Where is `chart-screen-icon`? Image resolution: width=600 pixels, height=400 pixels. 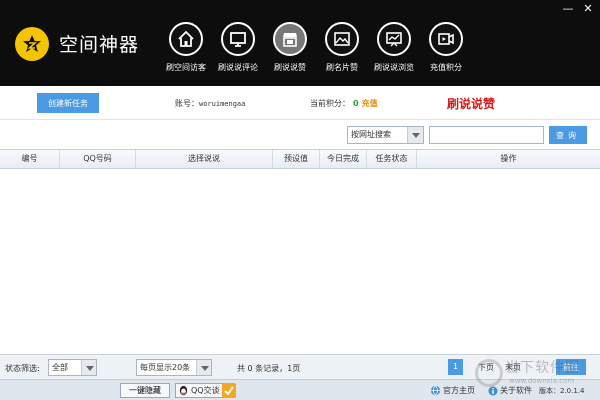
chart-screen-icon is located at coordinates (394, 39).